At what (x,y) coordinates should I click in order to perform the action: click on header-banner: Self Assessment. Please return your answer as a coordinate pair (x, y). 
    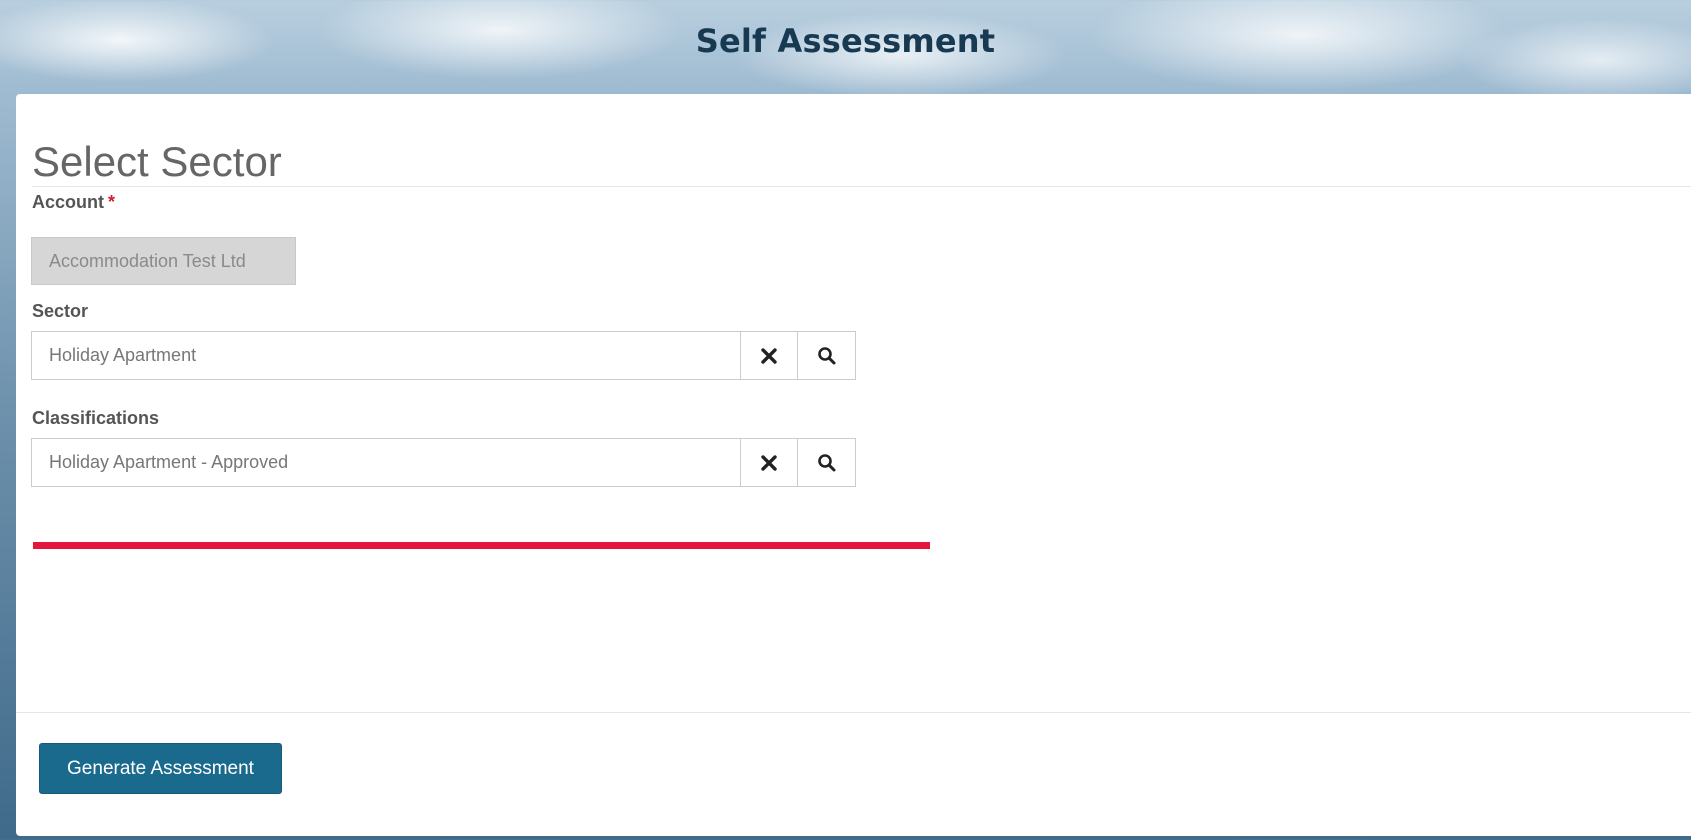
    Looking at the image, I should click on (845, 46).